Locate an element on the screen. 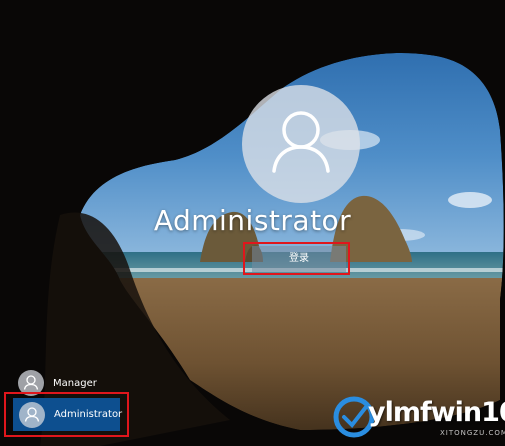  user-avatar is located at coordinates (301, 144).